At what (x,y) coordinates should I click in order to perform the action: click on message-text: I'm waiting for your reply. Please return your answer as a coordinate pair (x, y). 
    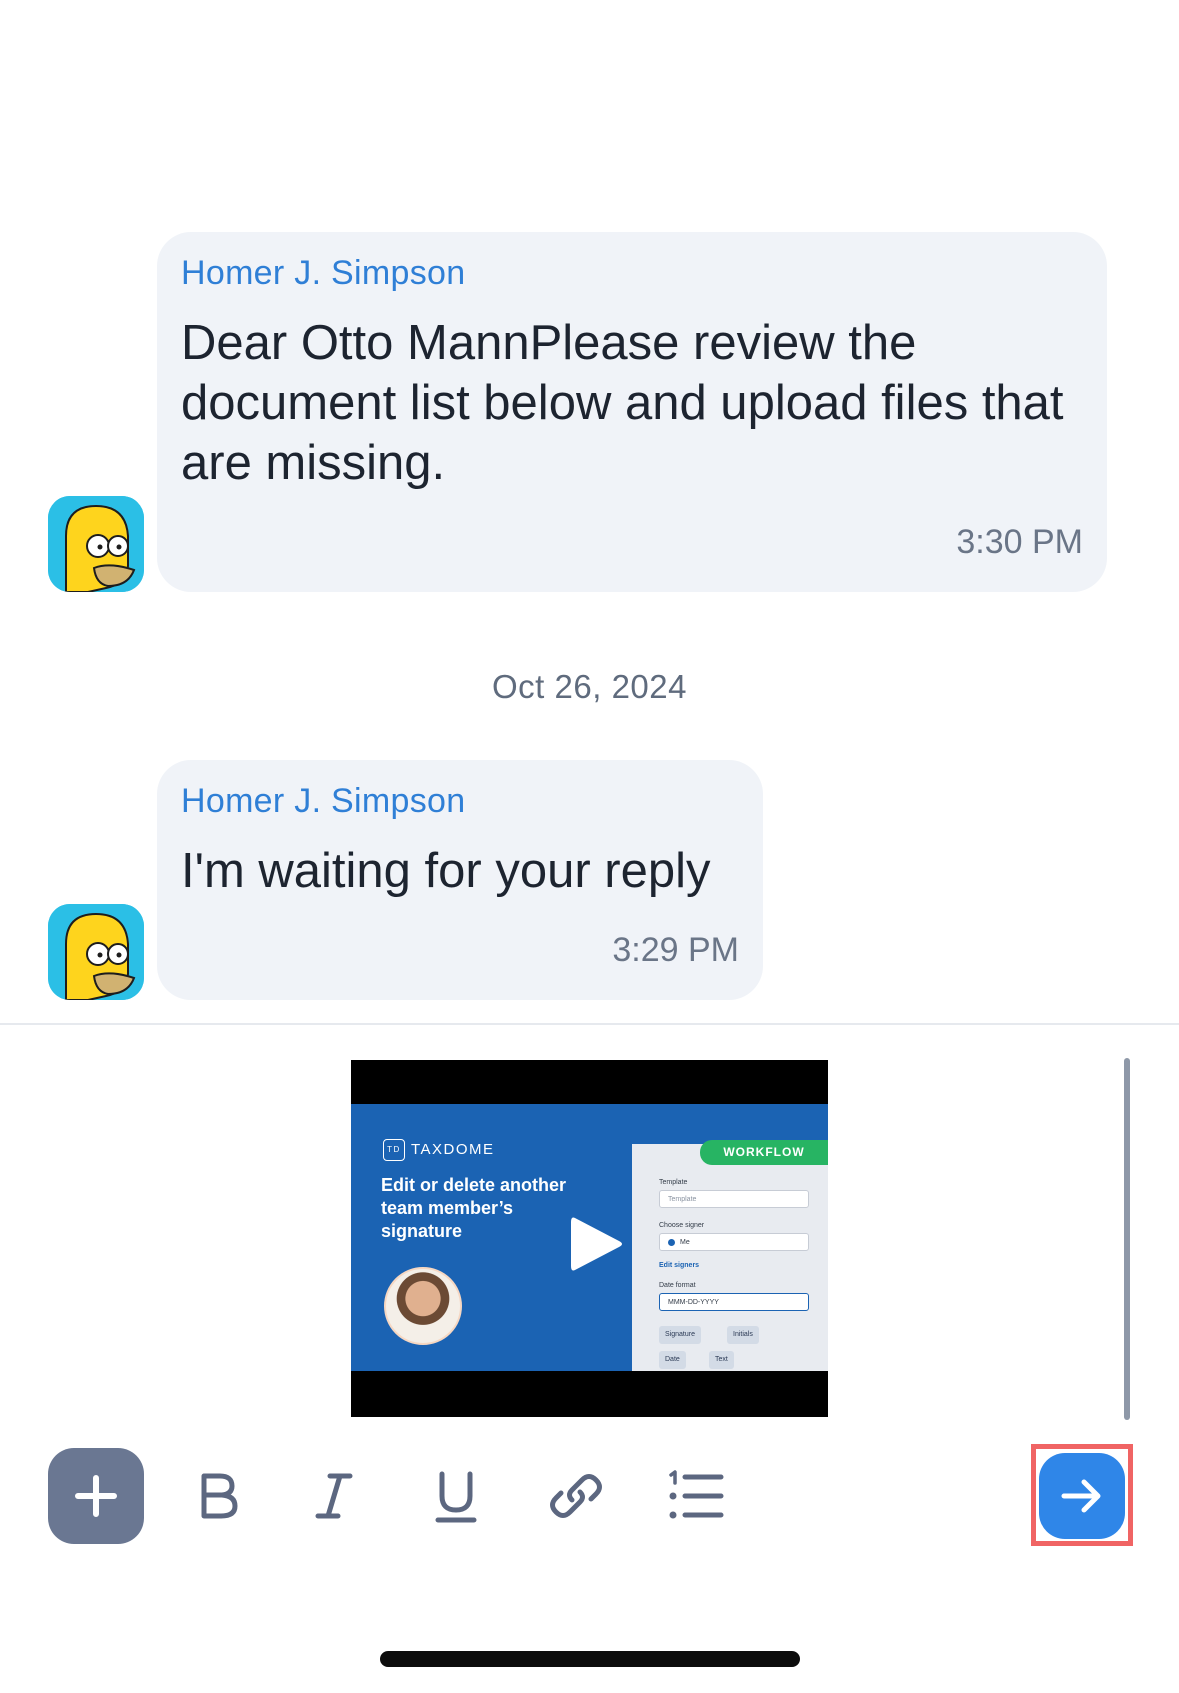
    Looking at the image, I should click on (446, 871).